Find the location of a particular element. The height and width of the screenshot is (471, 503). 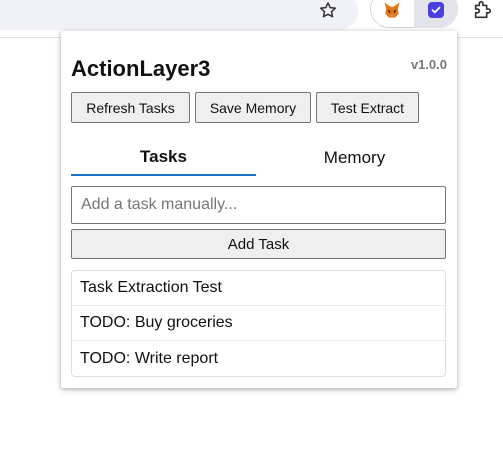

refresh-tasks-button: Refresh Tasks is located at coordinates (130, 107).